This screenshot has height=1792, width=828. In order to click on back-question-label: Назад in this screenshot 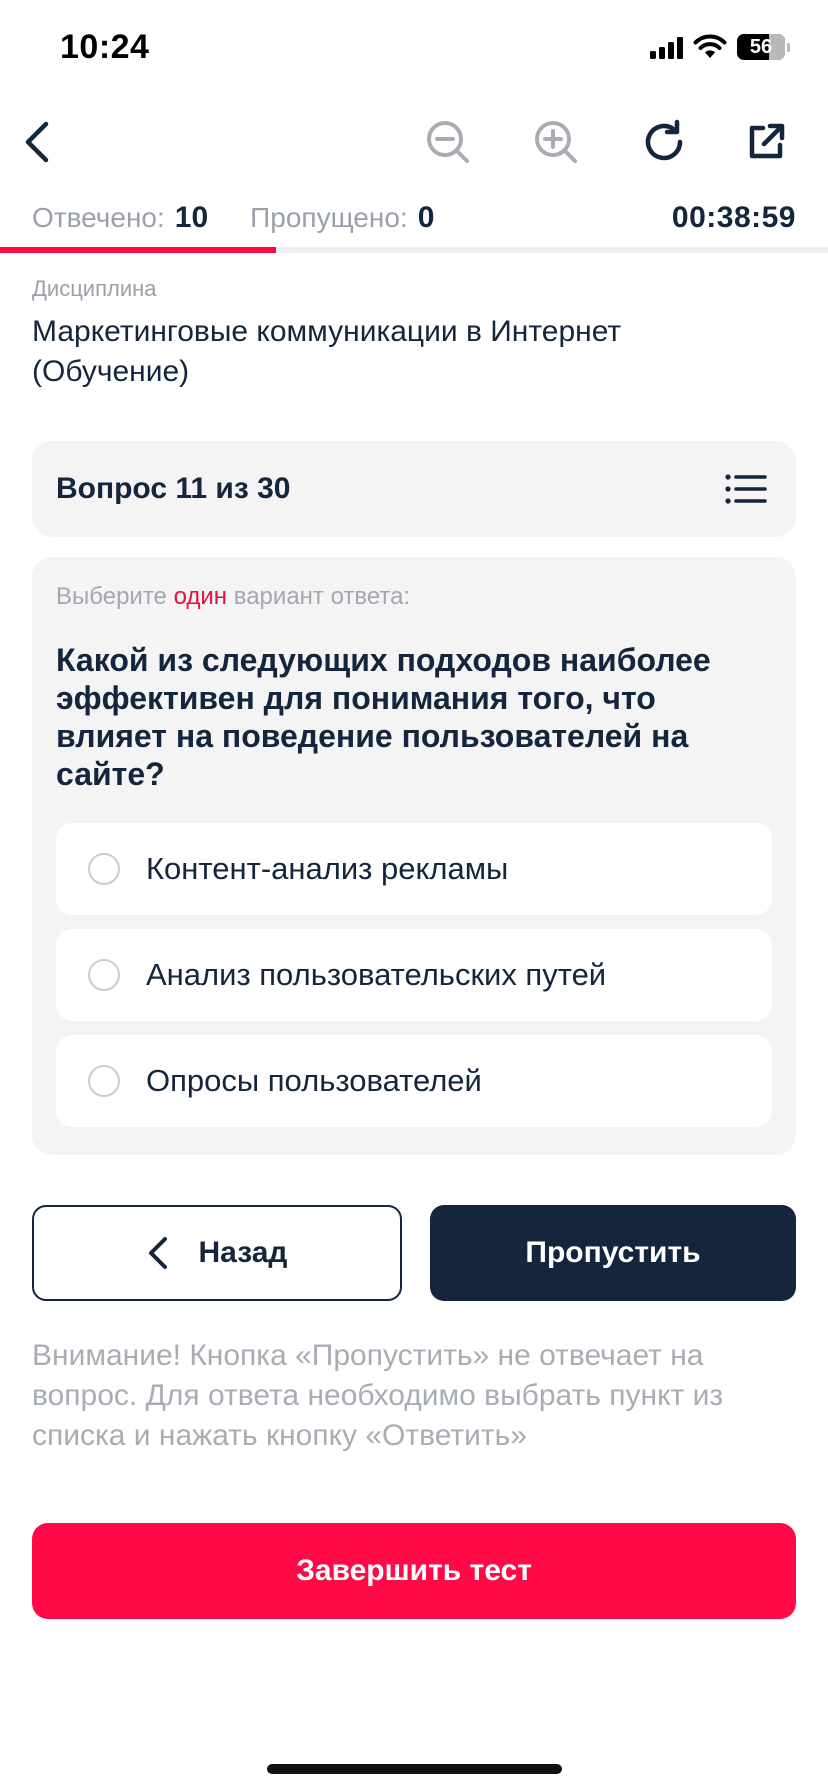, I will do `click(243, 1252)`.